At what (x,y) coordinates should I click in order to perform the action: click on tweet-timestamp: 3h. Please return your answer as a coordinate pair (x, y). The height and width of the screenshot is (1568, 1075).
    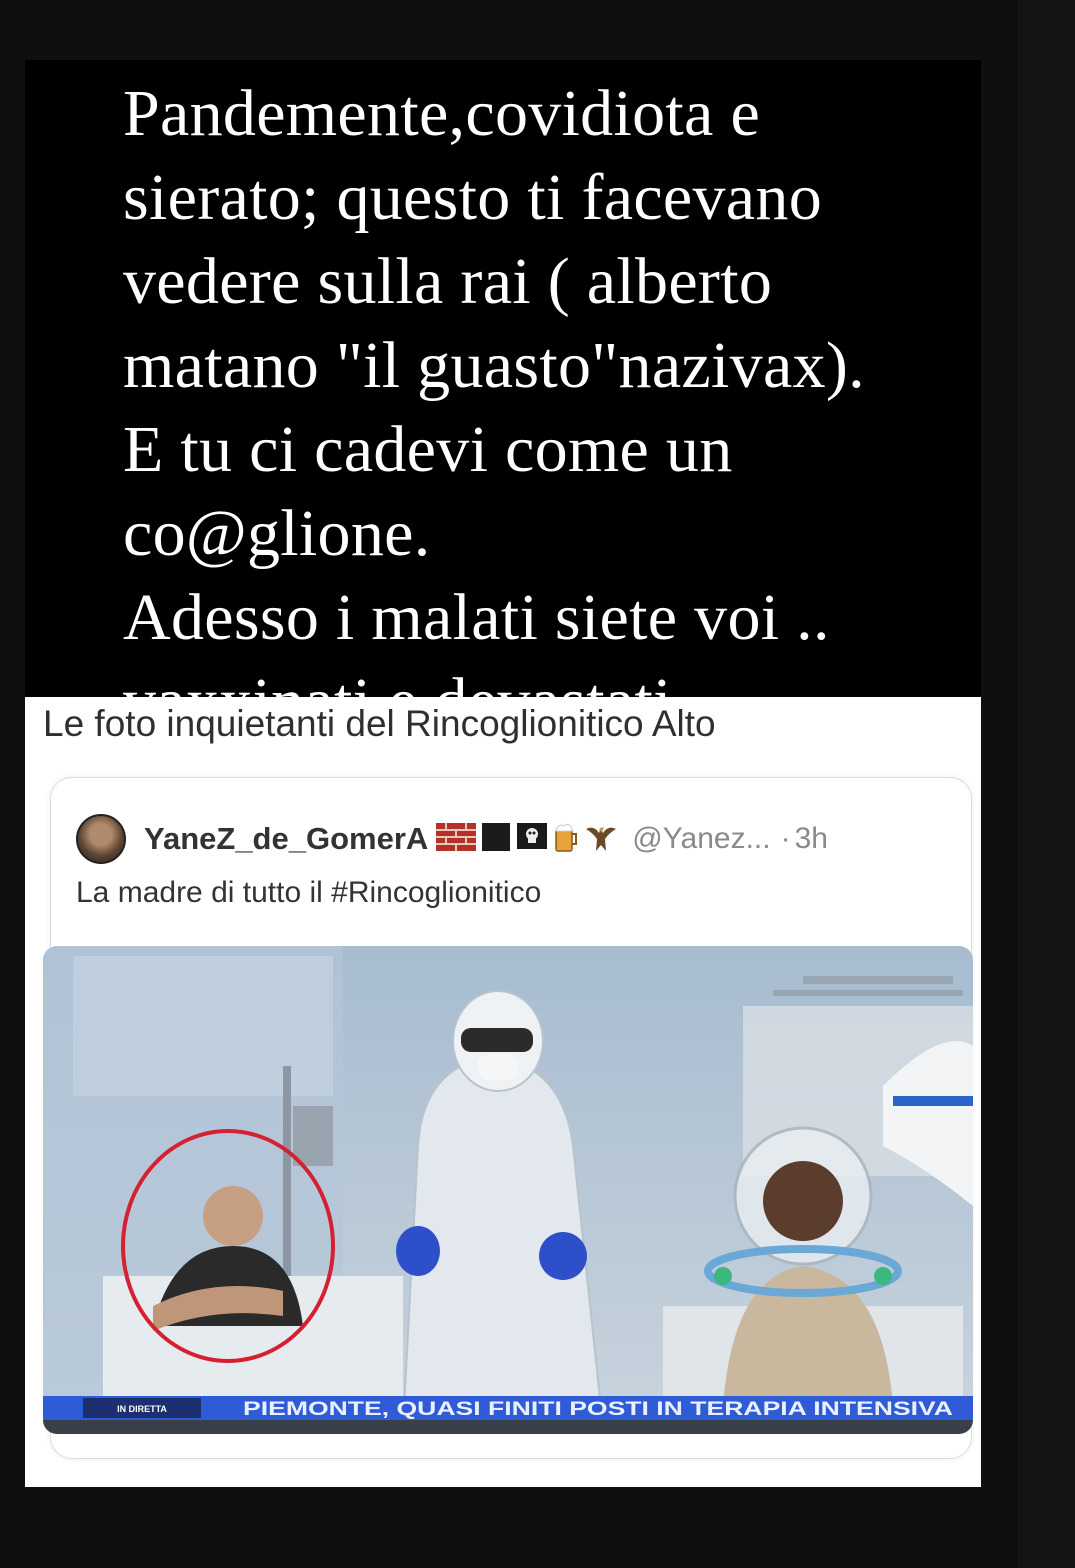
    Looking at the image, I should click on (811, 839).